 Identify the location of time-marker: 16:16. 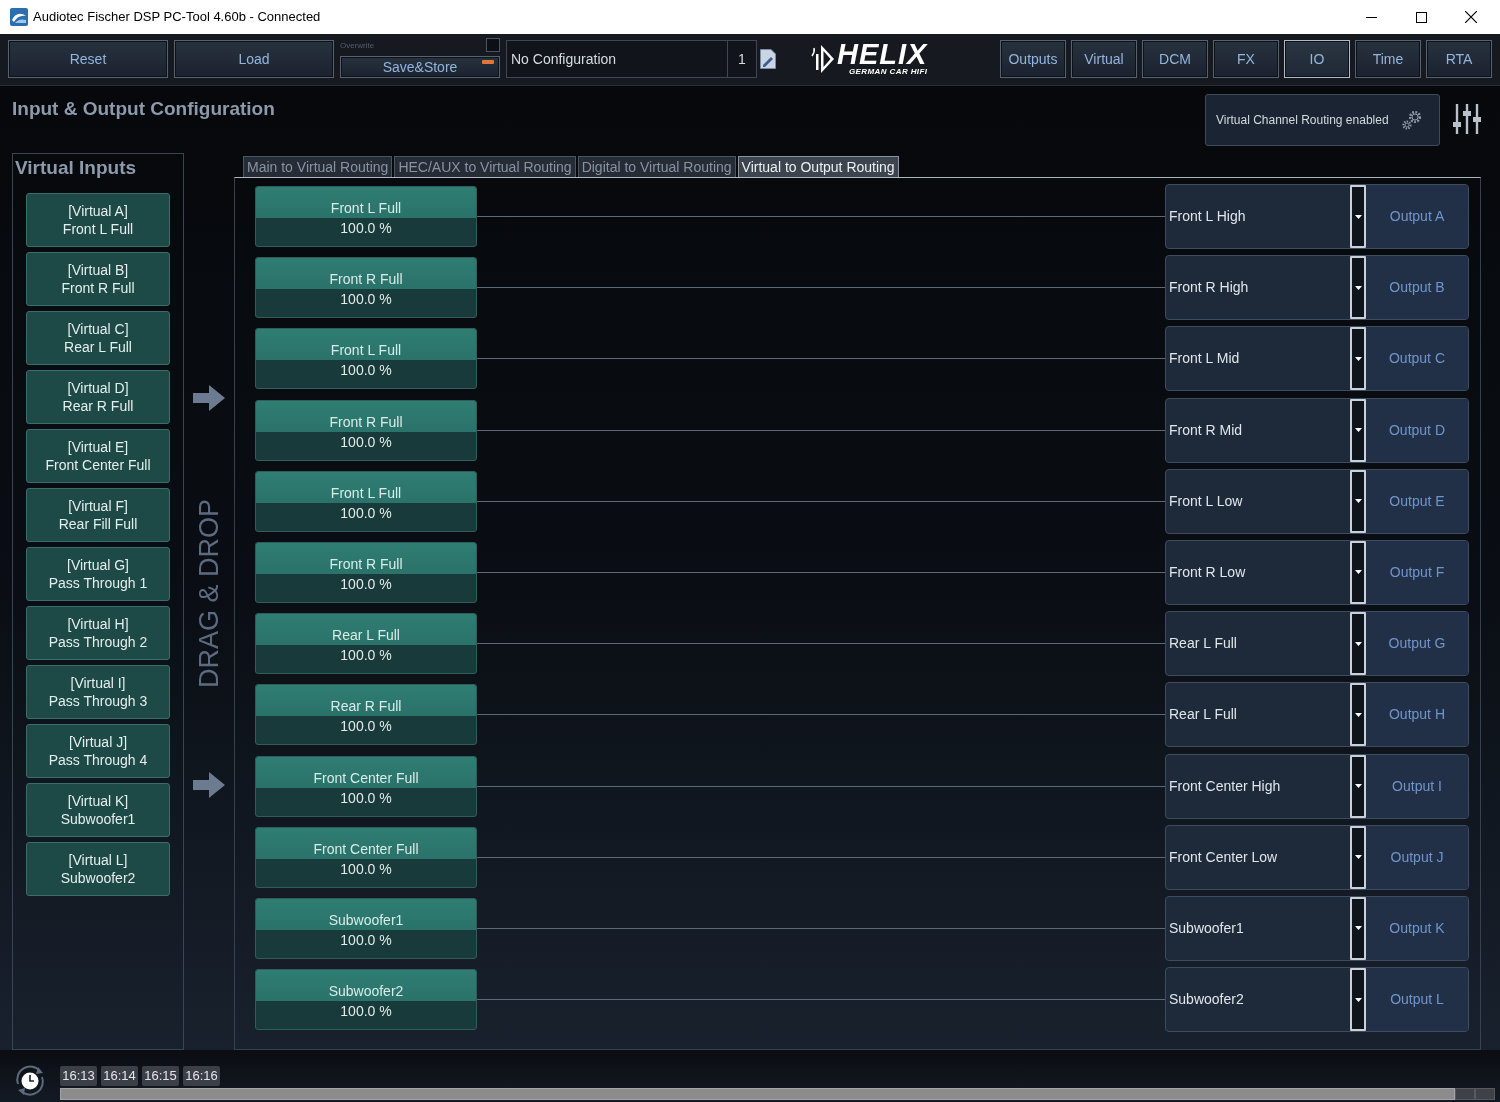
(201, 1076).